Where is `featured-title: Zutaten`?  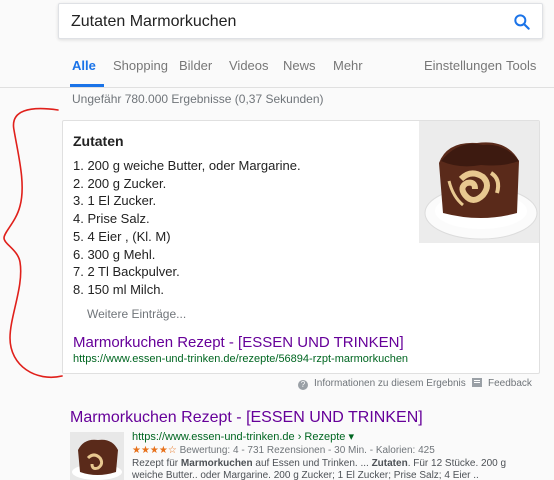
featured-title: Zutaten is located at coordinates (98, 141).